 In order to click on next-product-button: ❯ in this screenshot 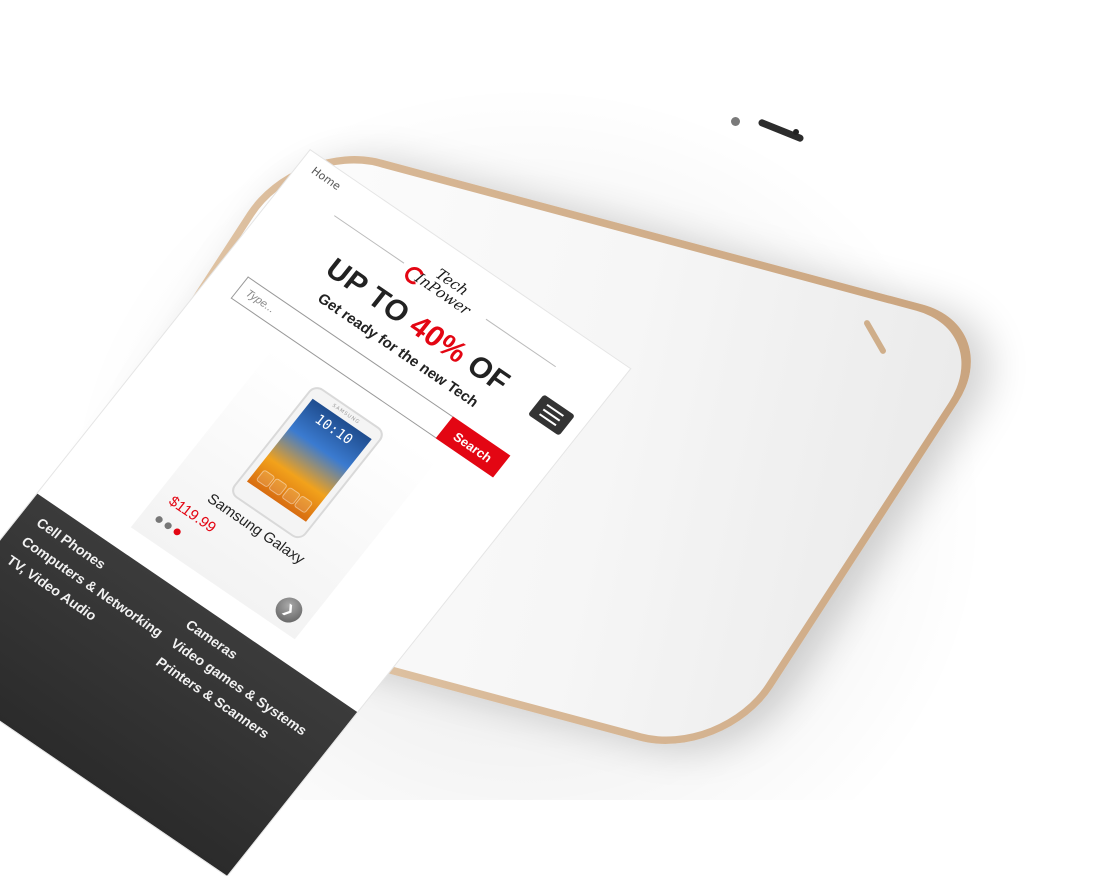, I will do `click(289, 610)`.